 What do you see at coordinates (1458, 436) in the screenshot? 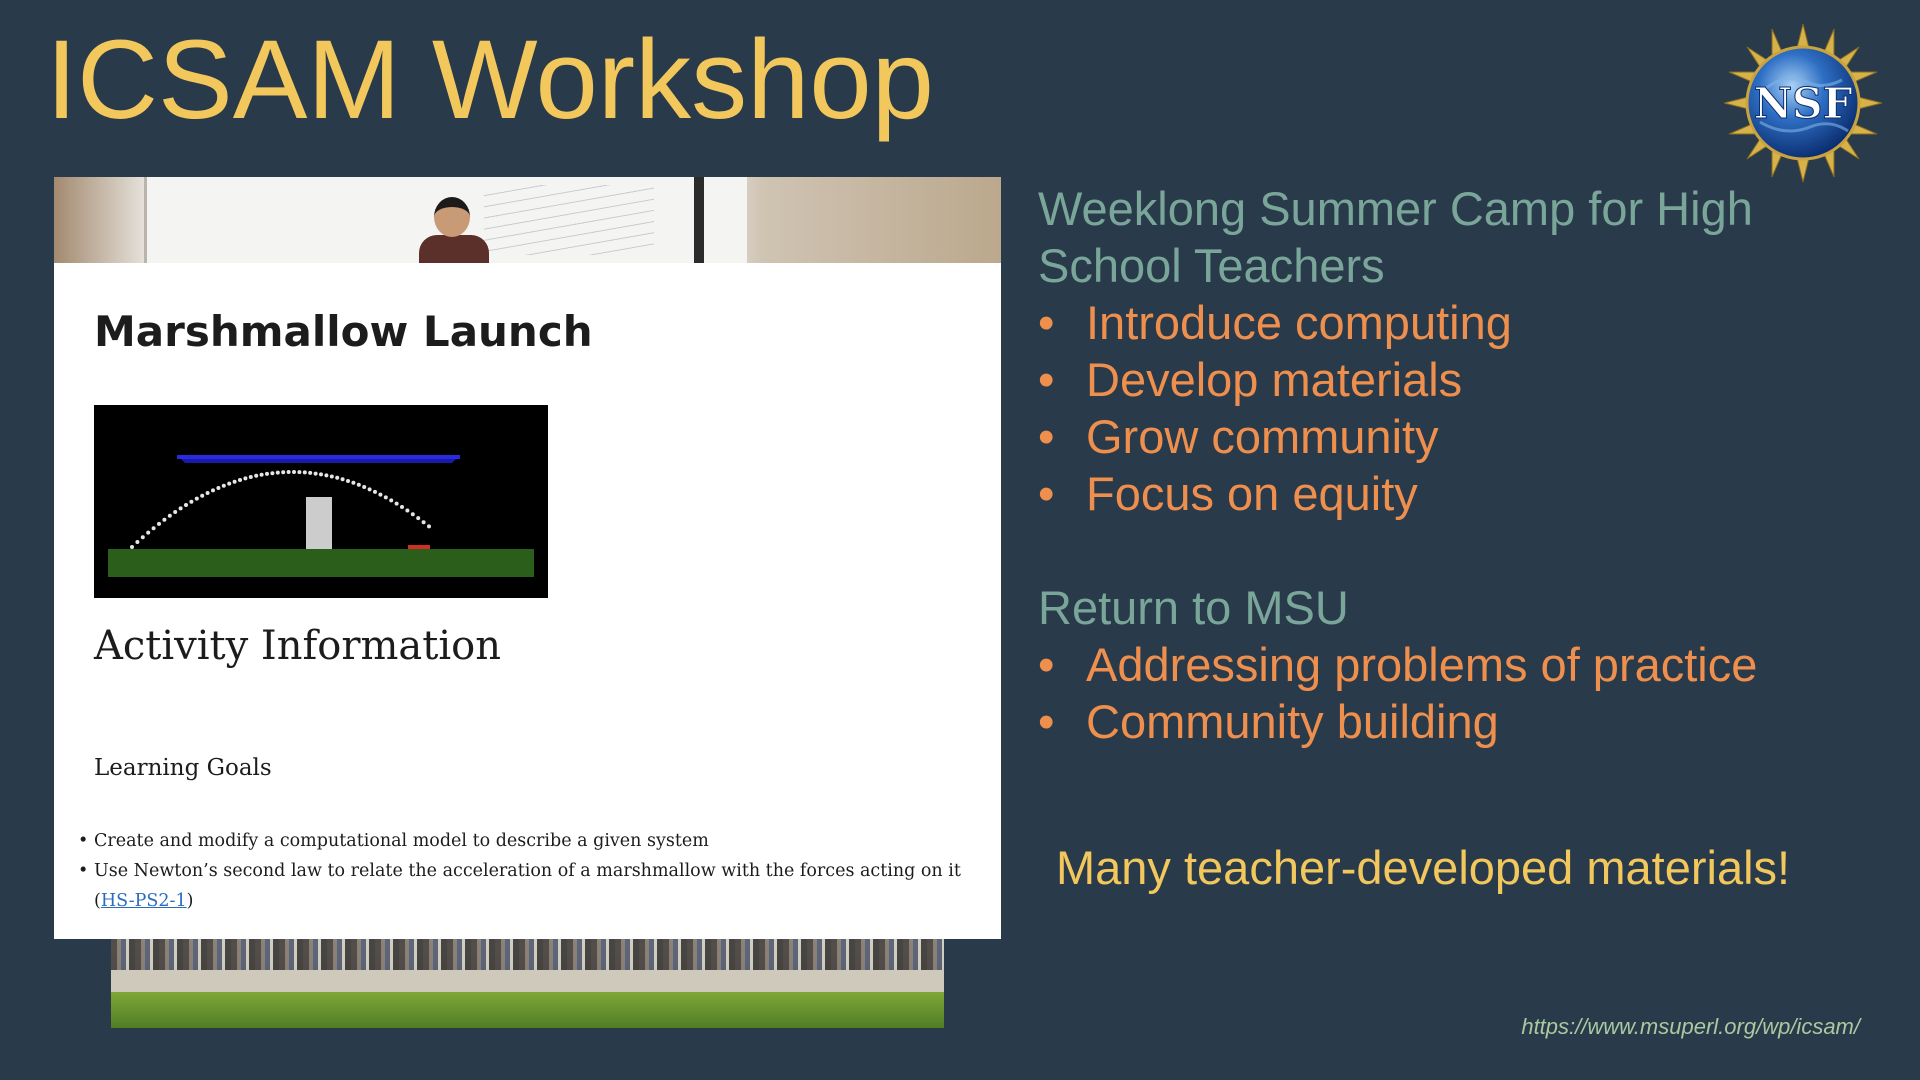
I see `list-item: • Grow community` at bounding box center [1458, 436].